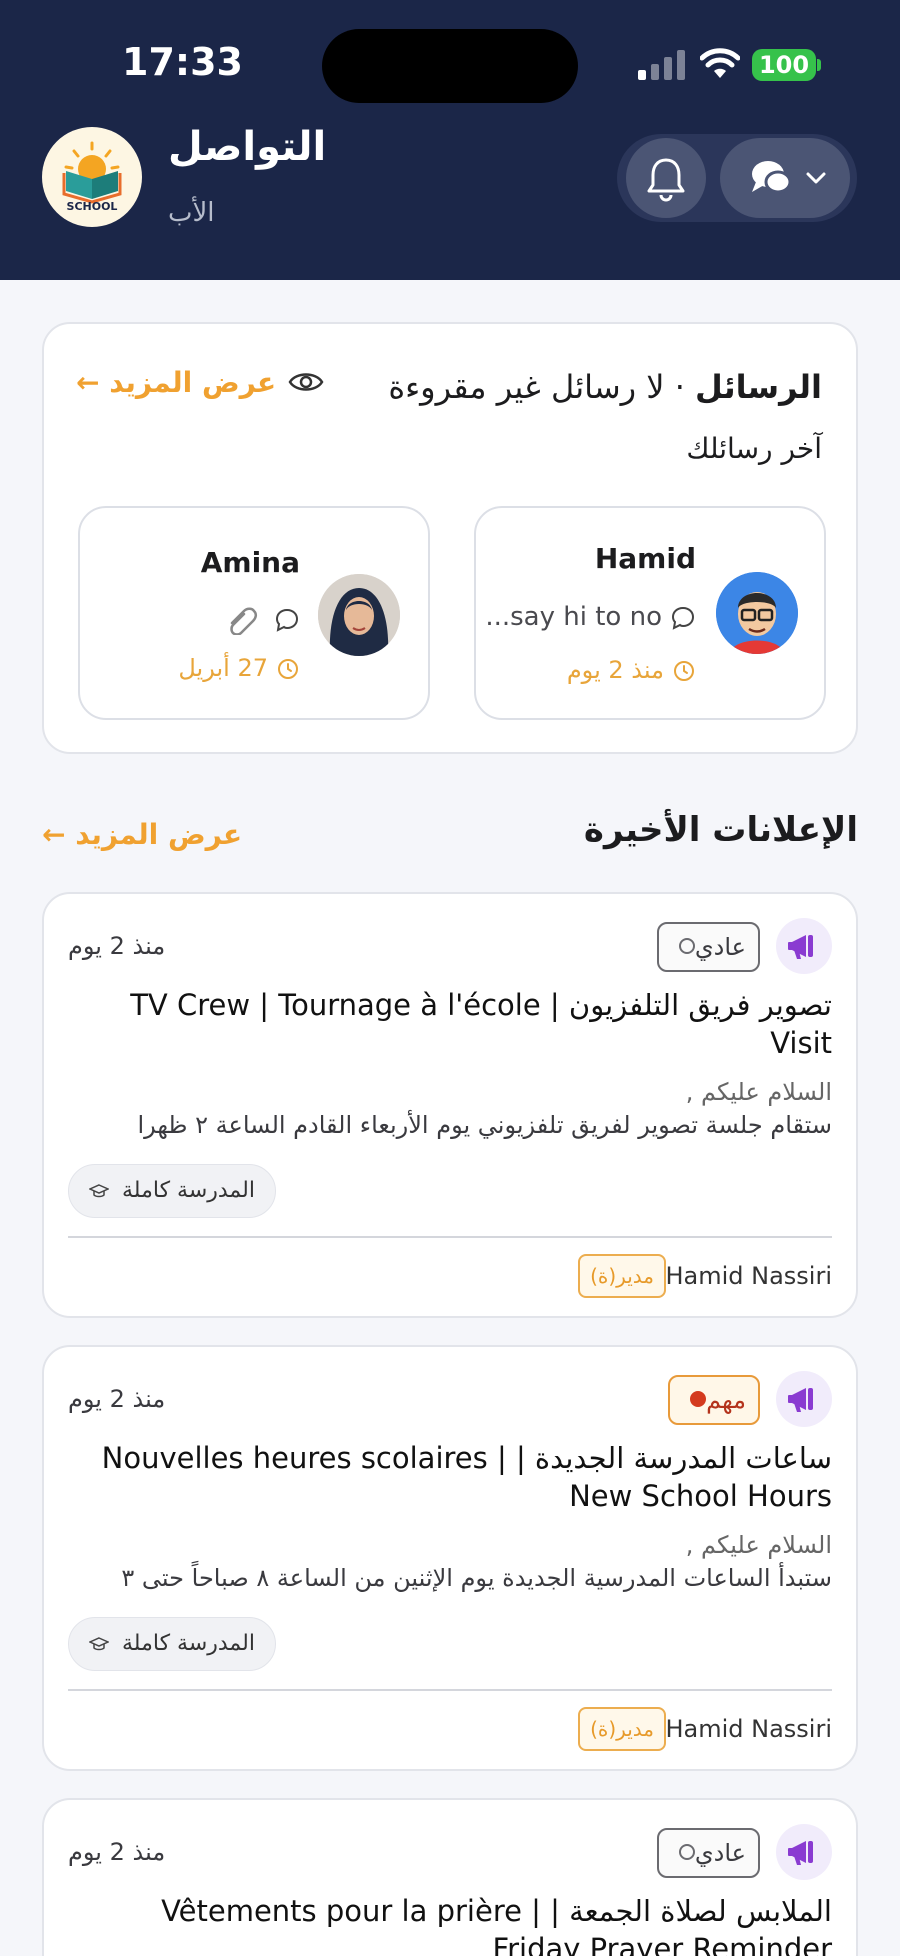 The height and width of the screenshot is (1956, 900). Describe the element at coordinates (726, 1400) in the screenshot. I see `priority-label: مهم` at that location.